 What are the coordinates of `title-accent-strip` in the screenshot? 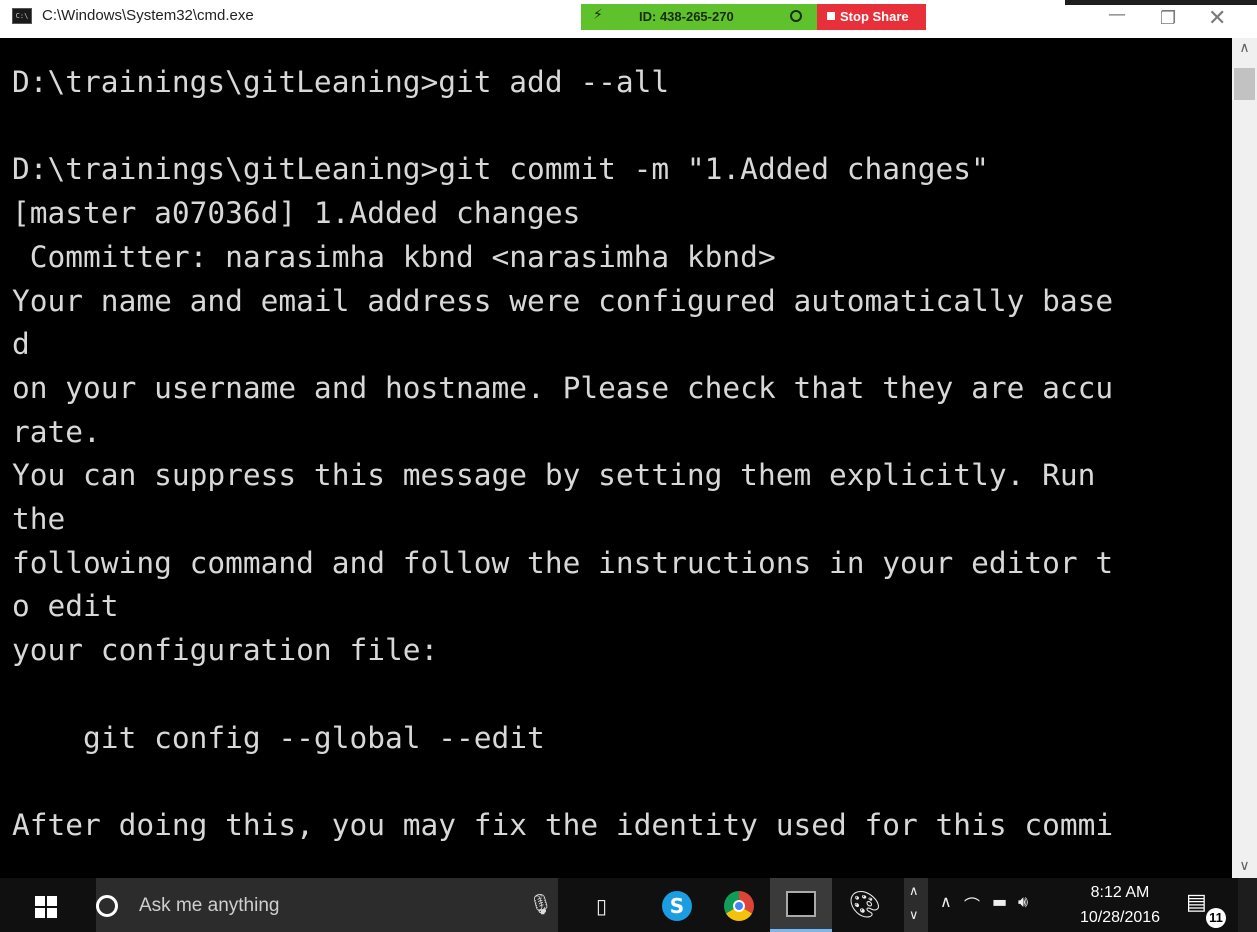 It's located at (1161, 2).